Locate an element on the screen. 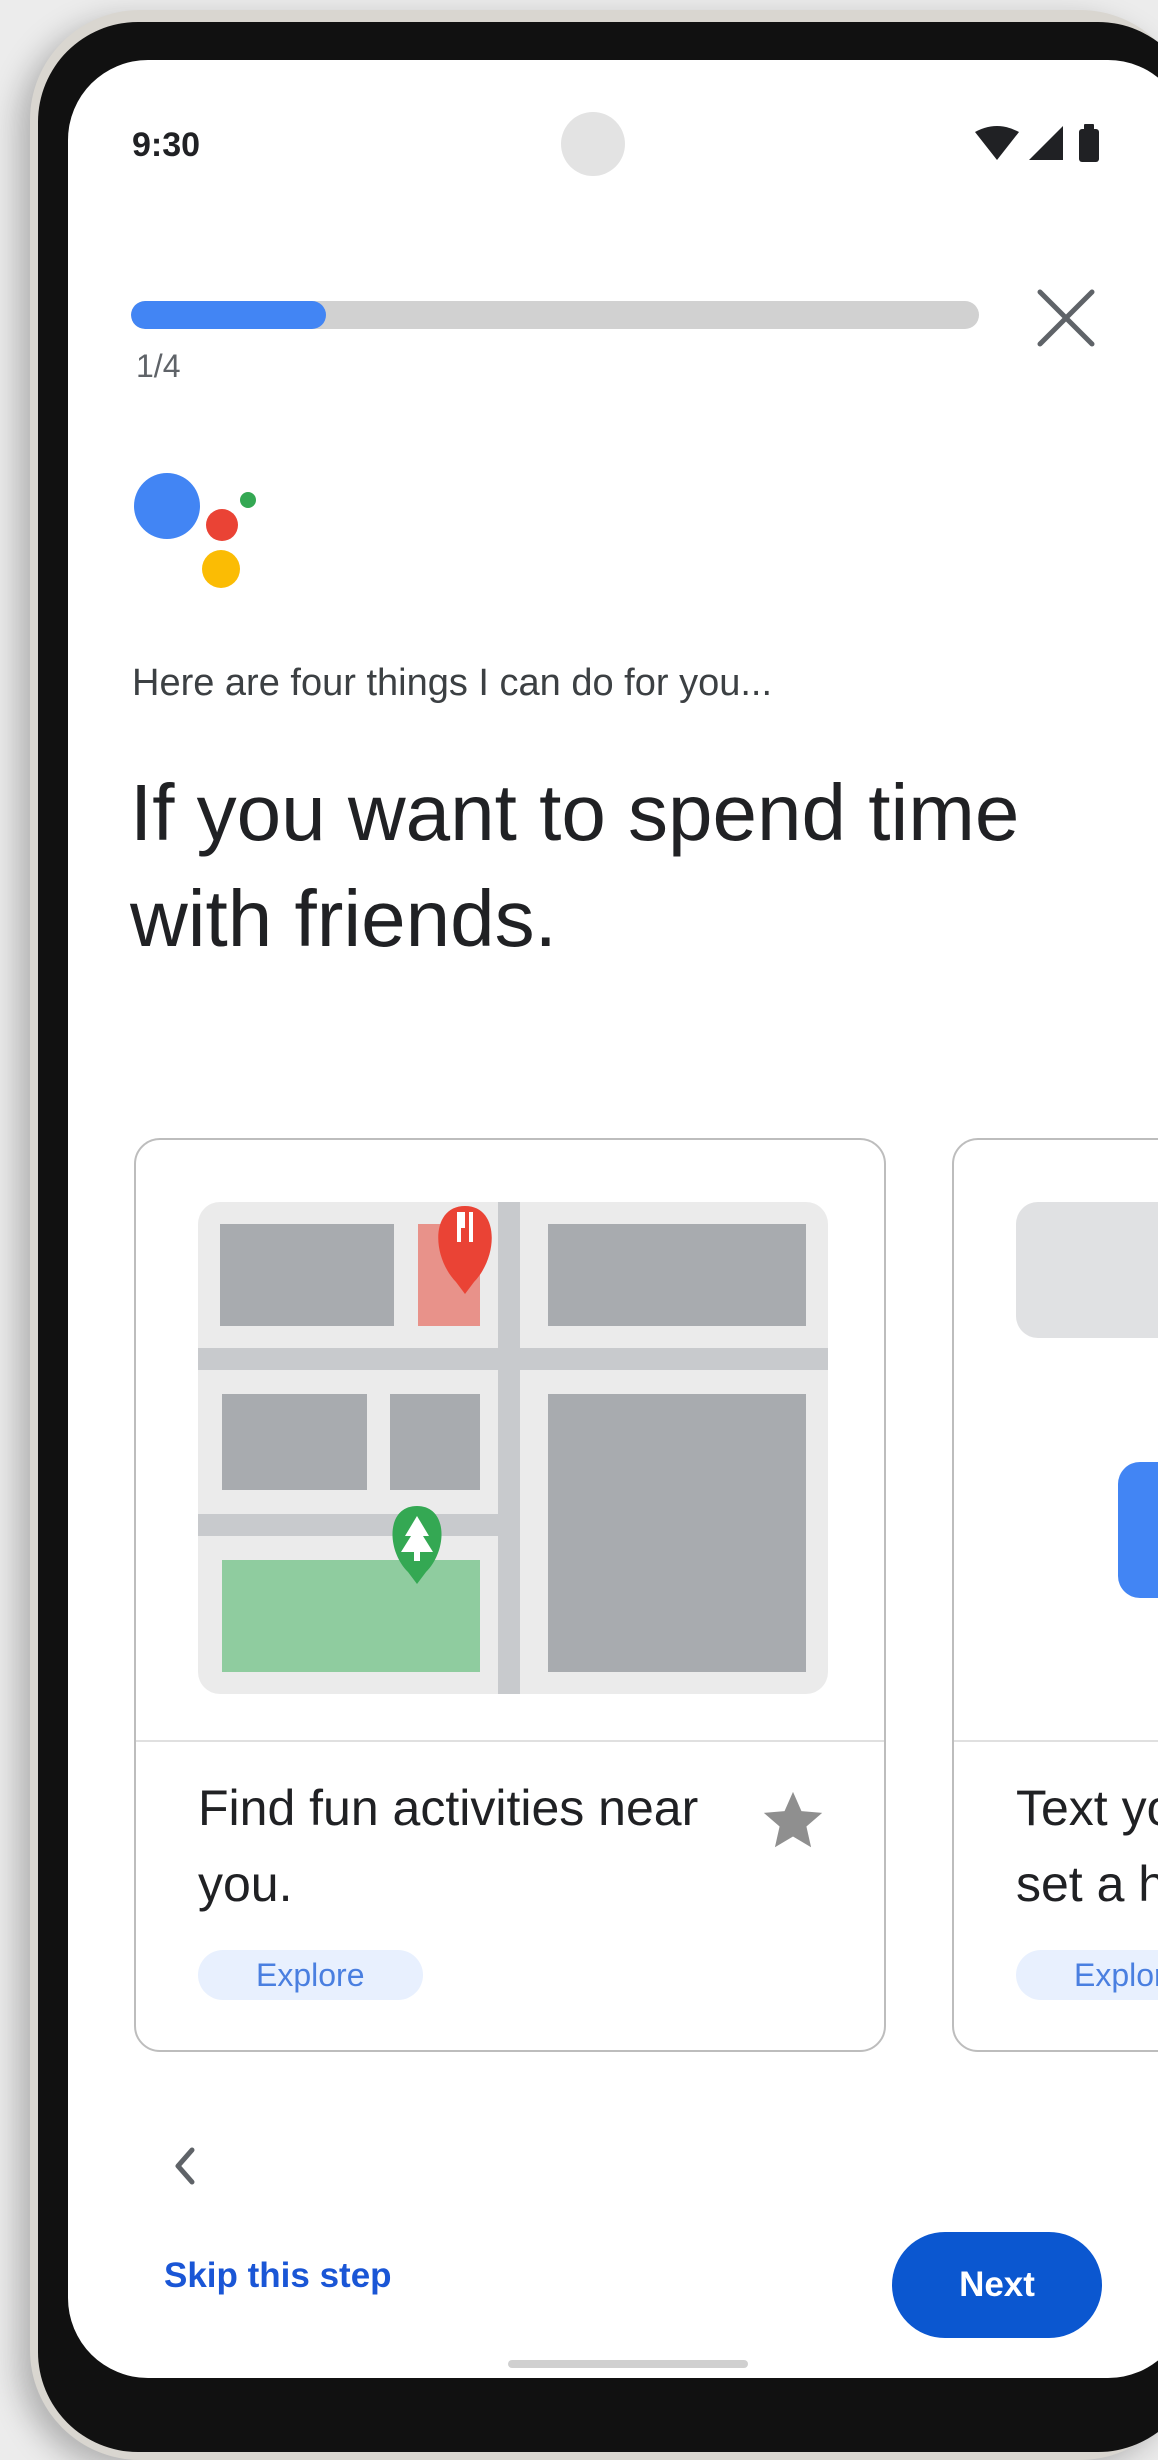  map-illustration is located at coordinates (513, 1448).